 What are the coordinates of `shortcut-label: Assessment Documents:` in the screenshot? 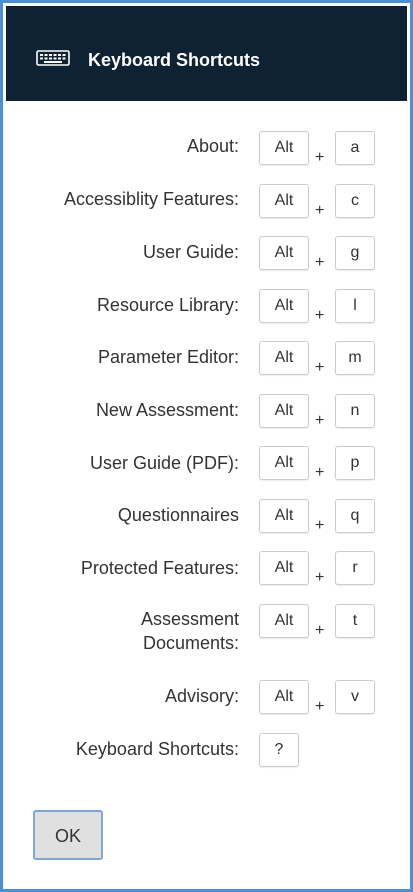 It's located at (189, 631).